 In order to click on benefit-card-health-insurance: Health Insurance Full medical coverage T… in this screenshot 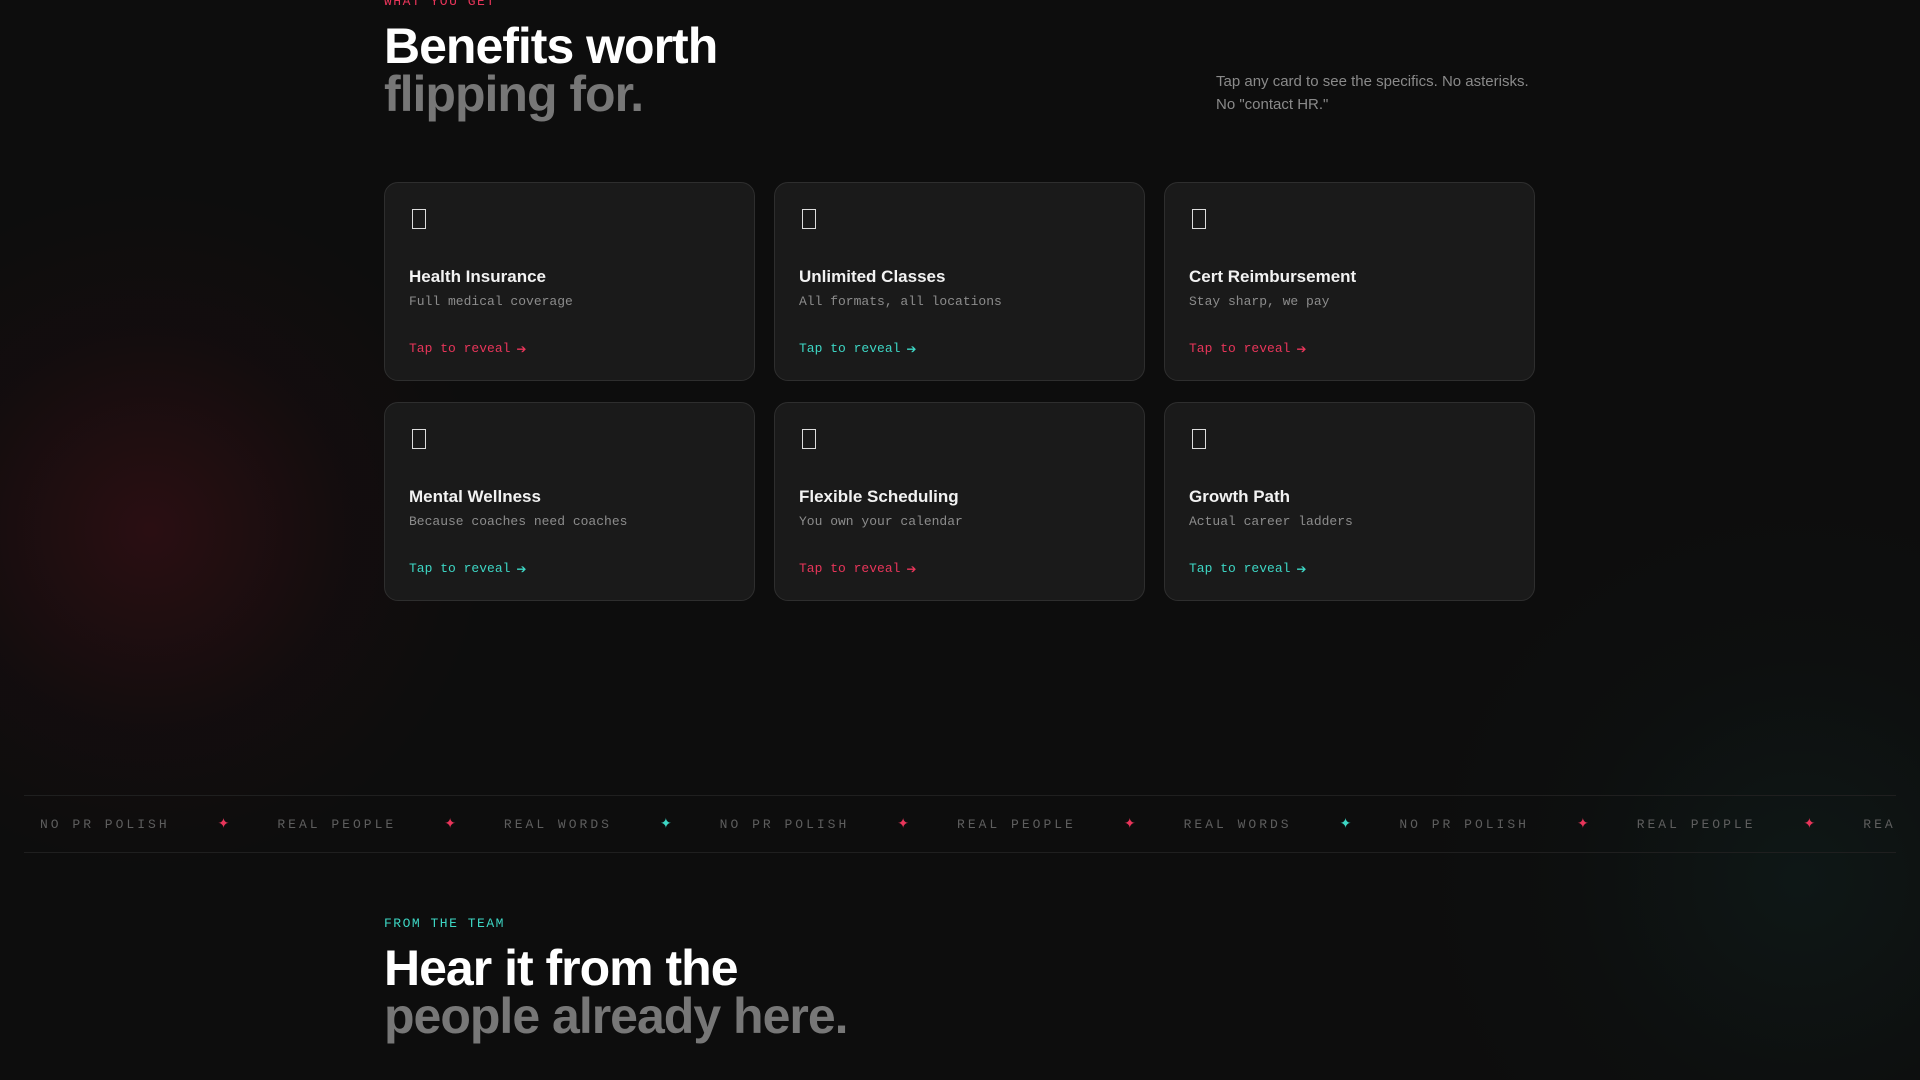, I will do `click(569, 281)`.